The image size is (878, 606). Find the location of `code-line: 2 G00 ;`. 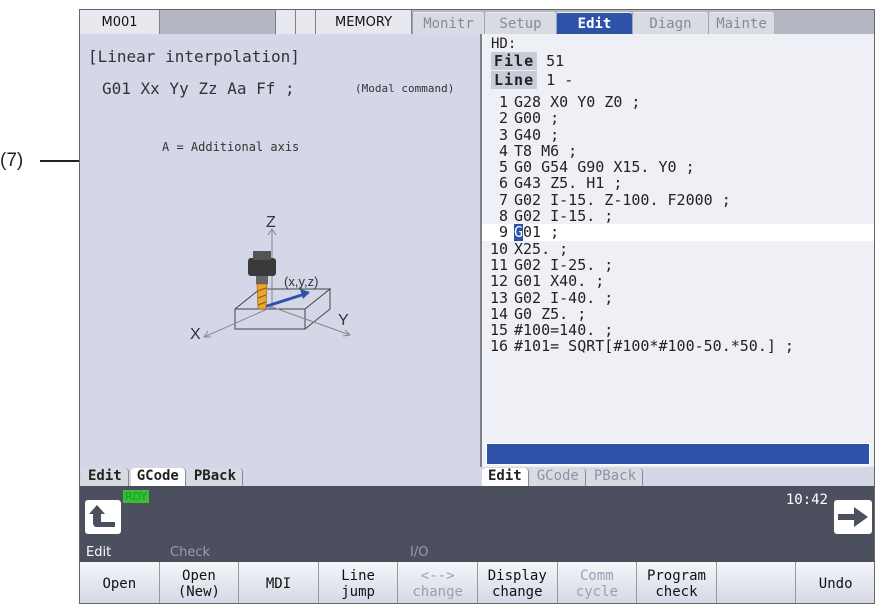

code-line: 2 G00 ; is located at coordinates (678, 118).